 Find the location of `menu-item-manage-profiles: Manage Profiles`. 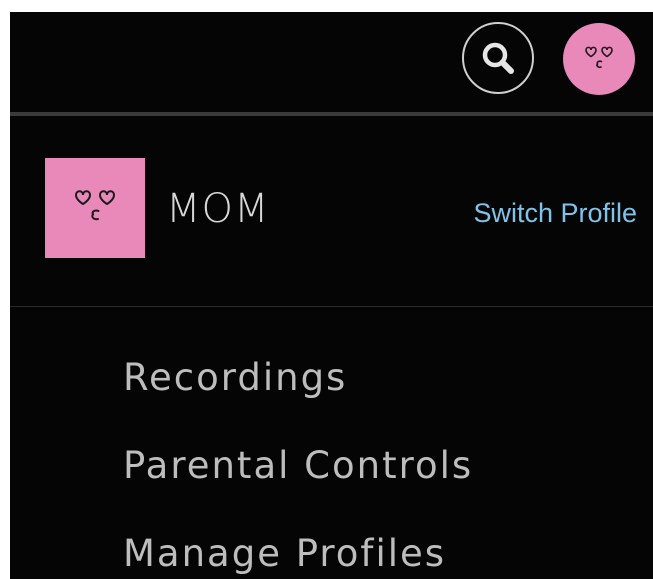

menu-item-manage-profiles: Manage Profiles is located at coordinates (298, 544).